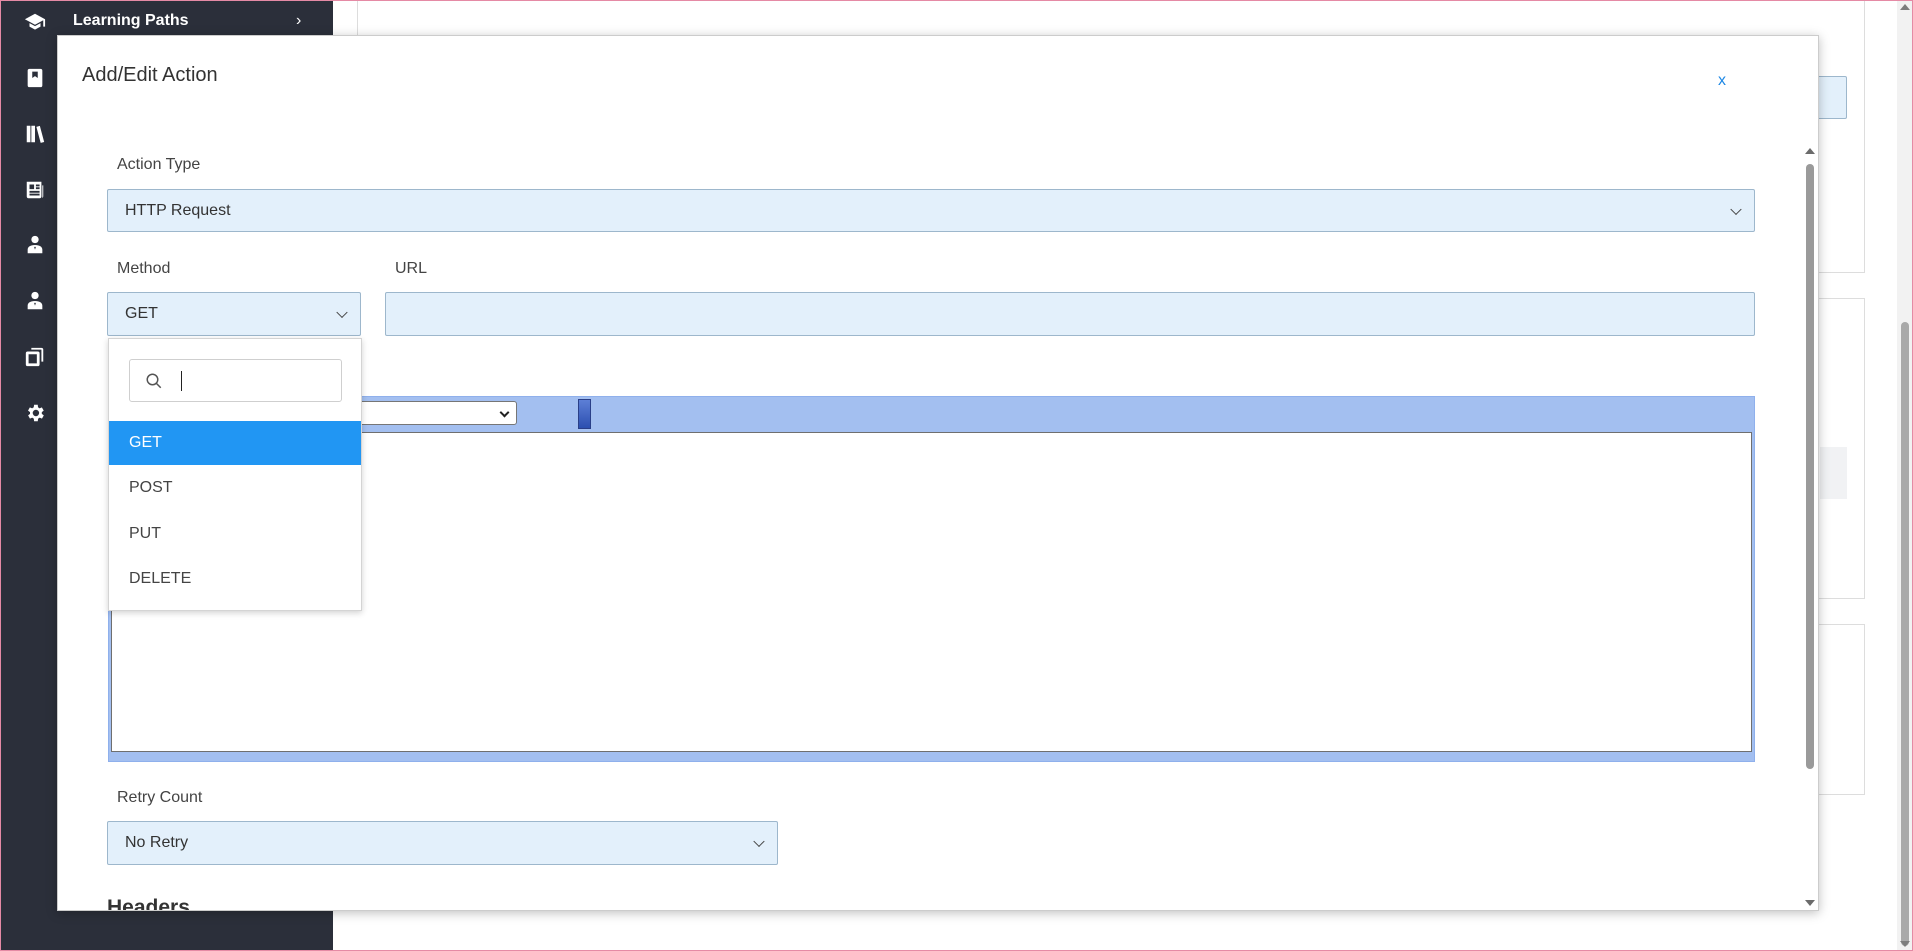 The height and width of the screenshot is (951, 1913). Describe the element at coordinates (259, 381) in the screenshot. I see `dropdown-search-input` at that location.